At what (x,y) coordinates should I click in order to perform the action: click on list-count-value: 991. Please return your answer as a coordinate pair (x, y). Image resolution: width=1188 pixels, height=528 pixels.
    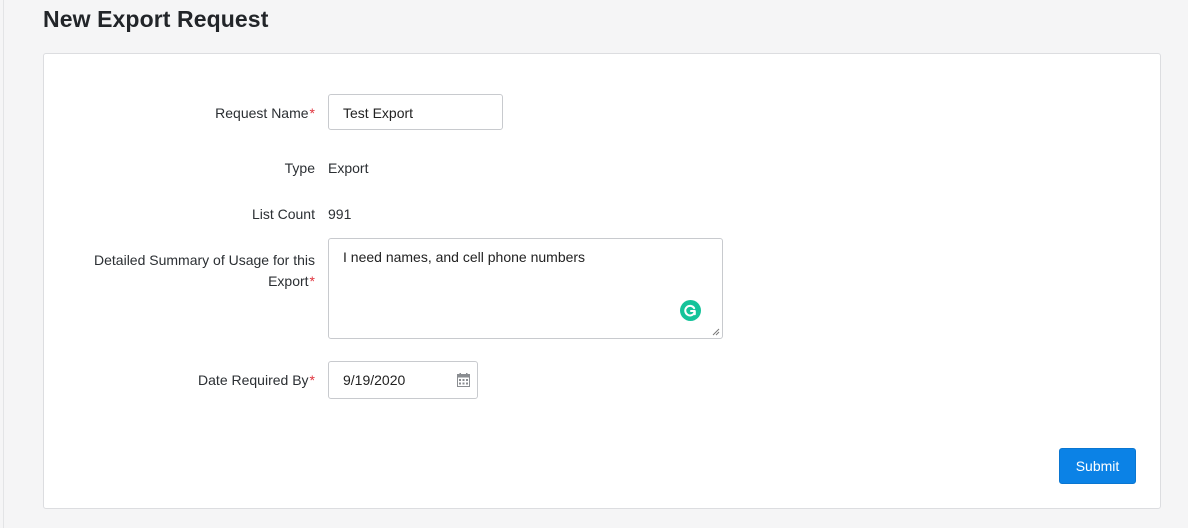
    Looking at the image, I should click on (340, 214).